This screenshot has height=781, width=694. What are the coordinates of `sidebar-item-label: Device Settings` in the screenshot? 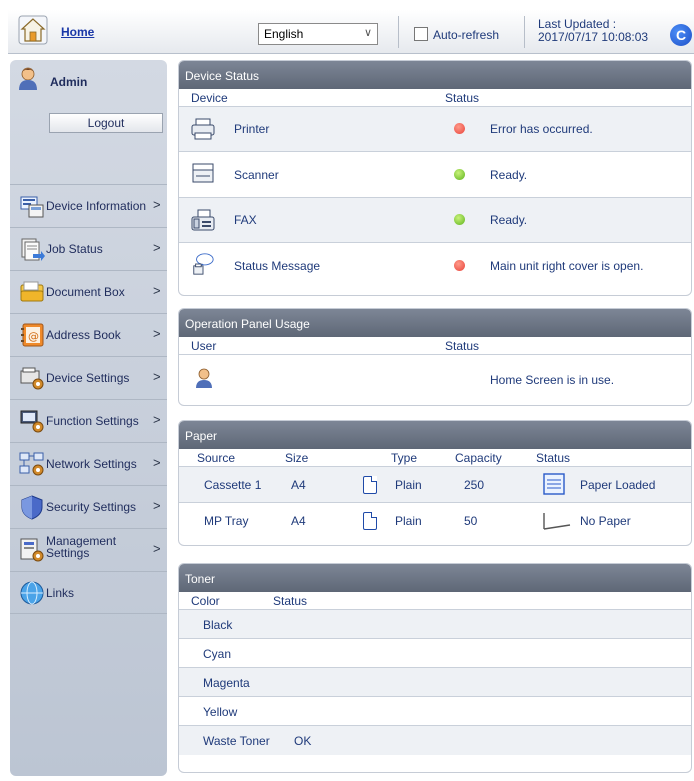 It's located at (88, 378).